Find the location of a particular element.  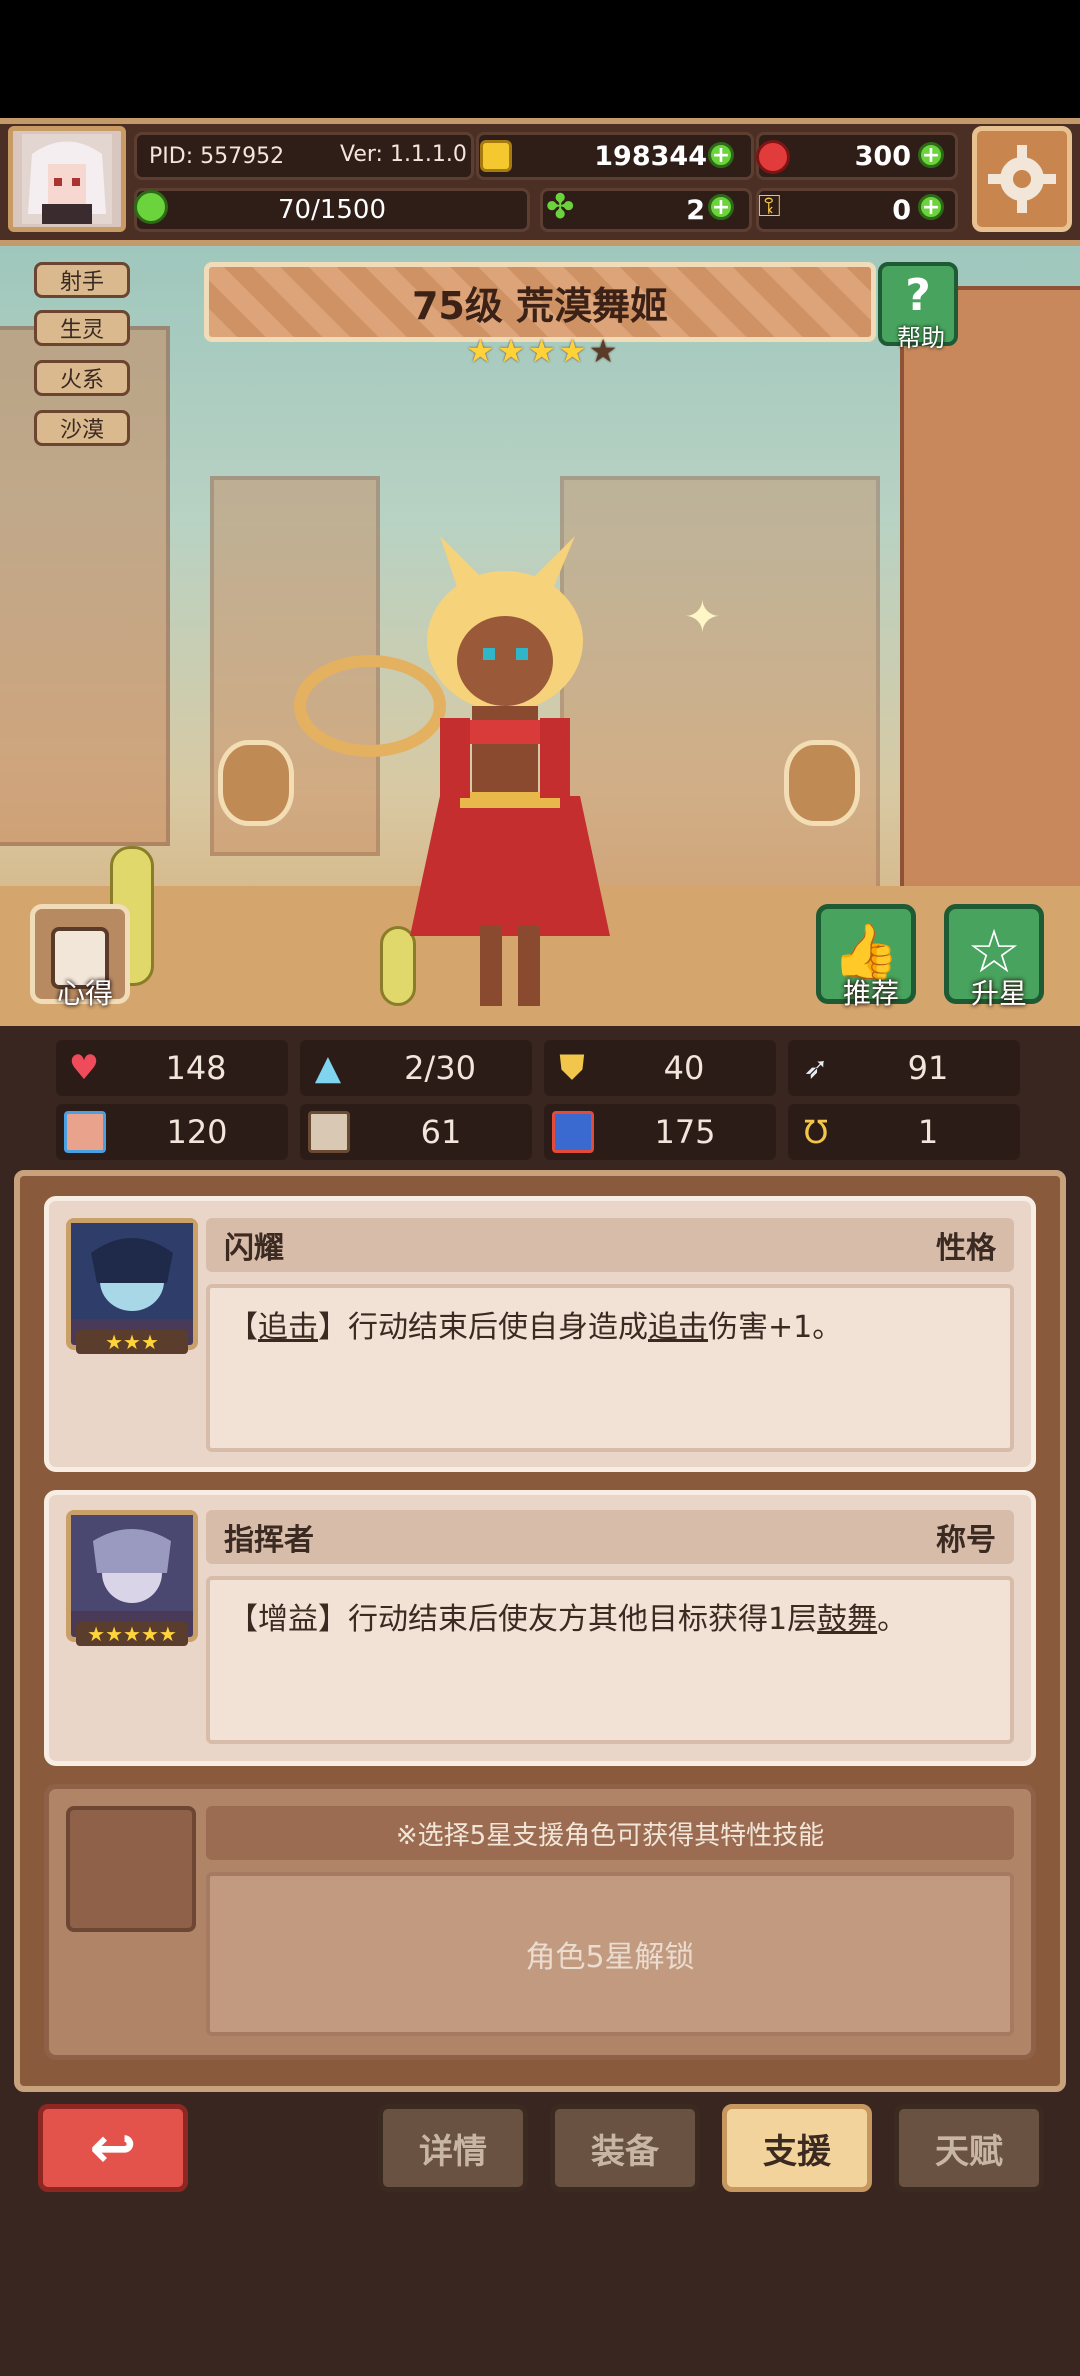

stat-power: 175 is located at coordinates (660, 1132).